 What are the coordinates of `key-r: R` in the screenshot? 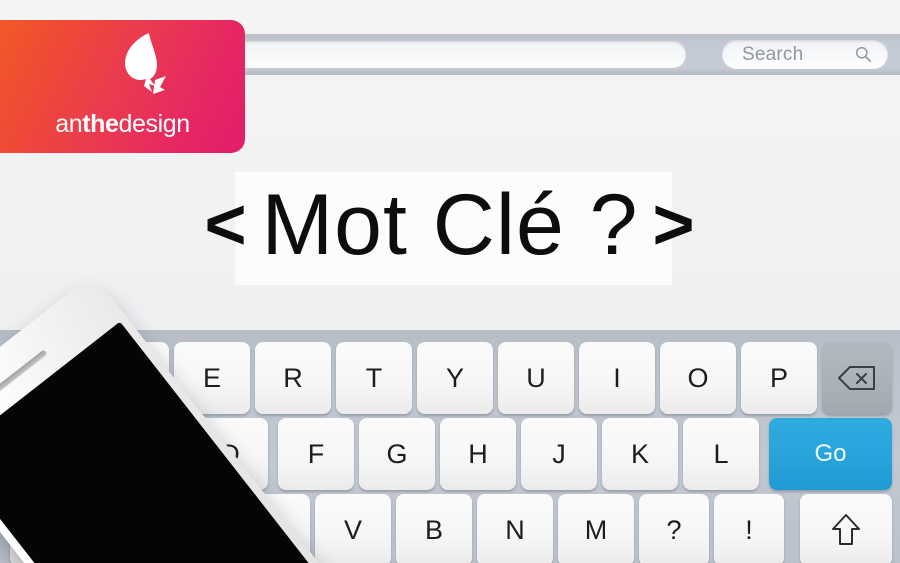 It's located at (293, 378).